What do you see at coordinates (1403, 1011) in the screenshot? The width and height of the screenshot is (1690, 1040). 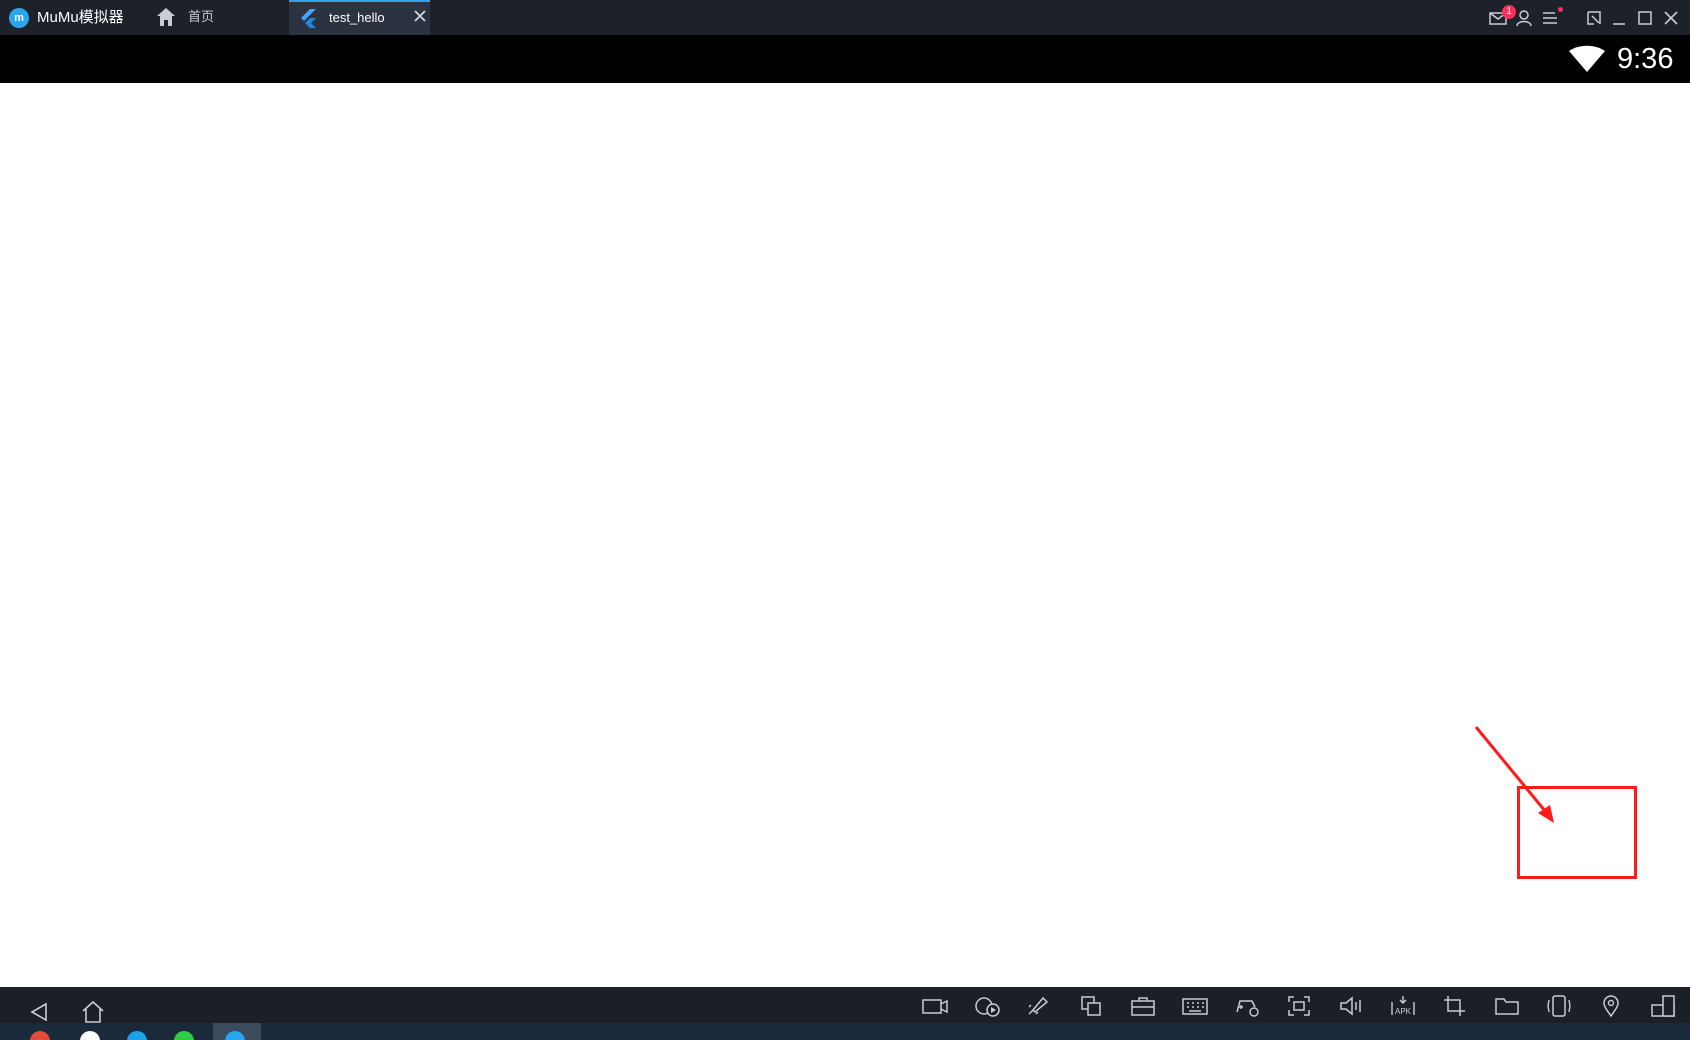 I see `svg-text: APK` at bounding box center [1403, 1011].